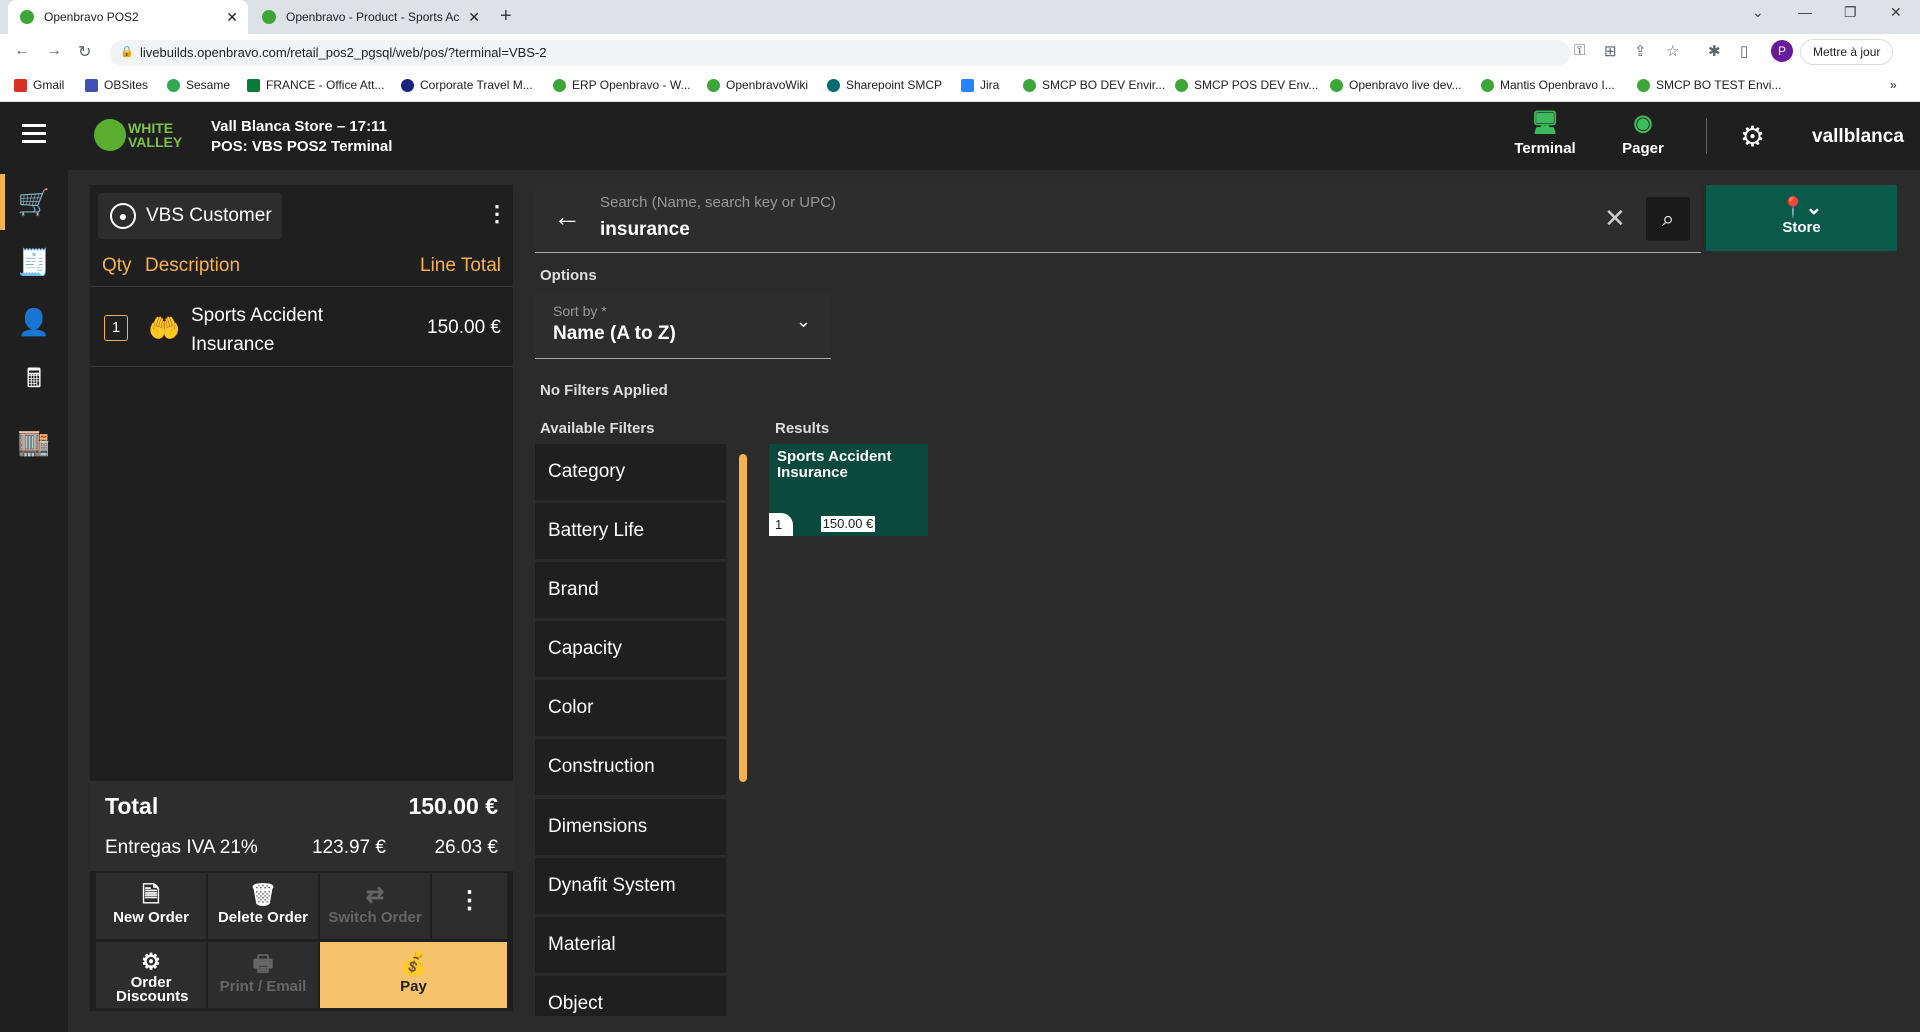  I want to click on share-icon: ⇪, so click(1640, 51).